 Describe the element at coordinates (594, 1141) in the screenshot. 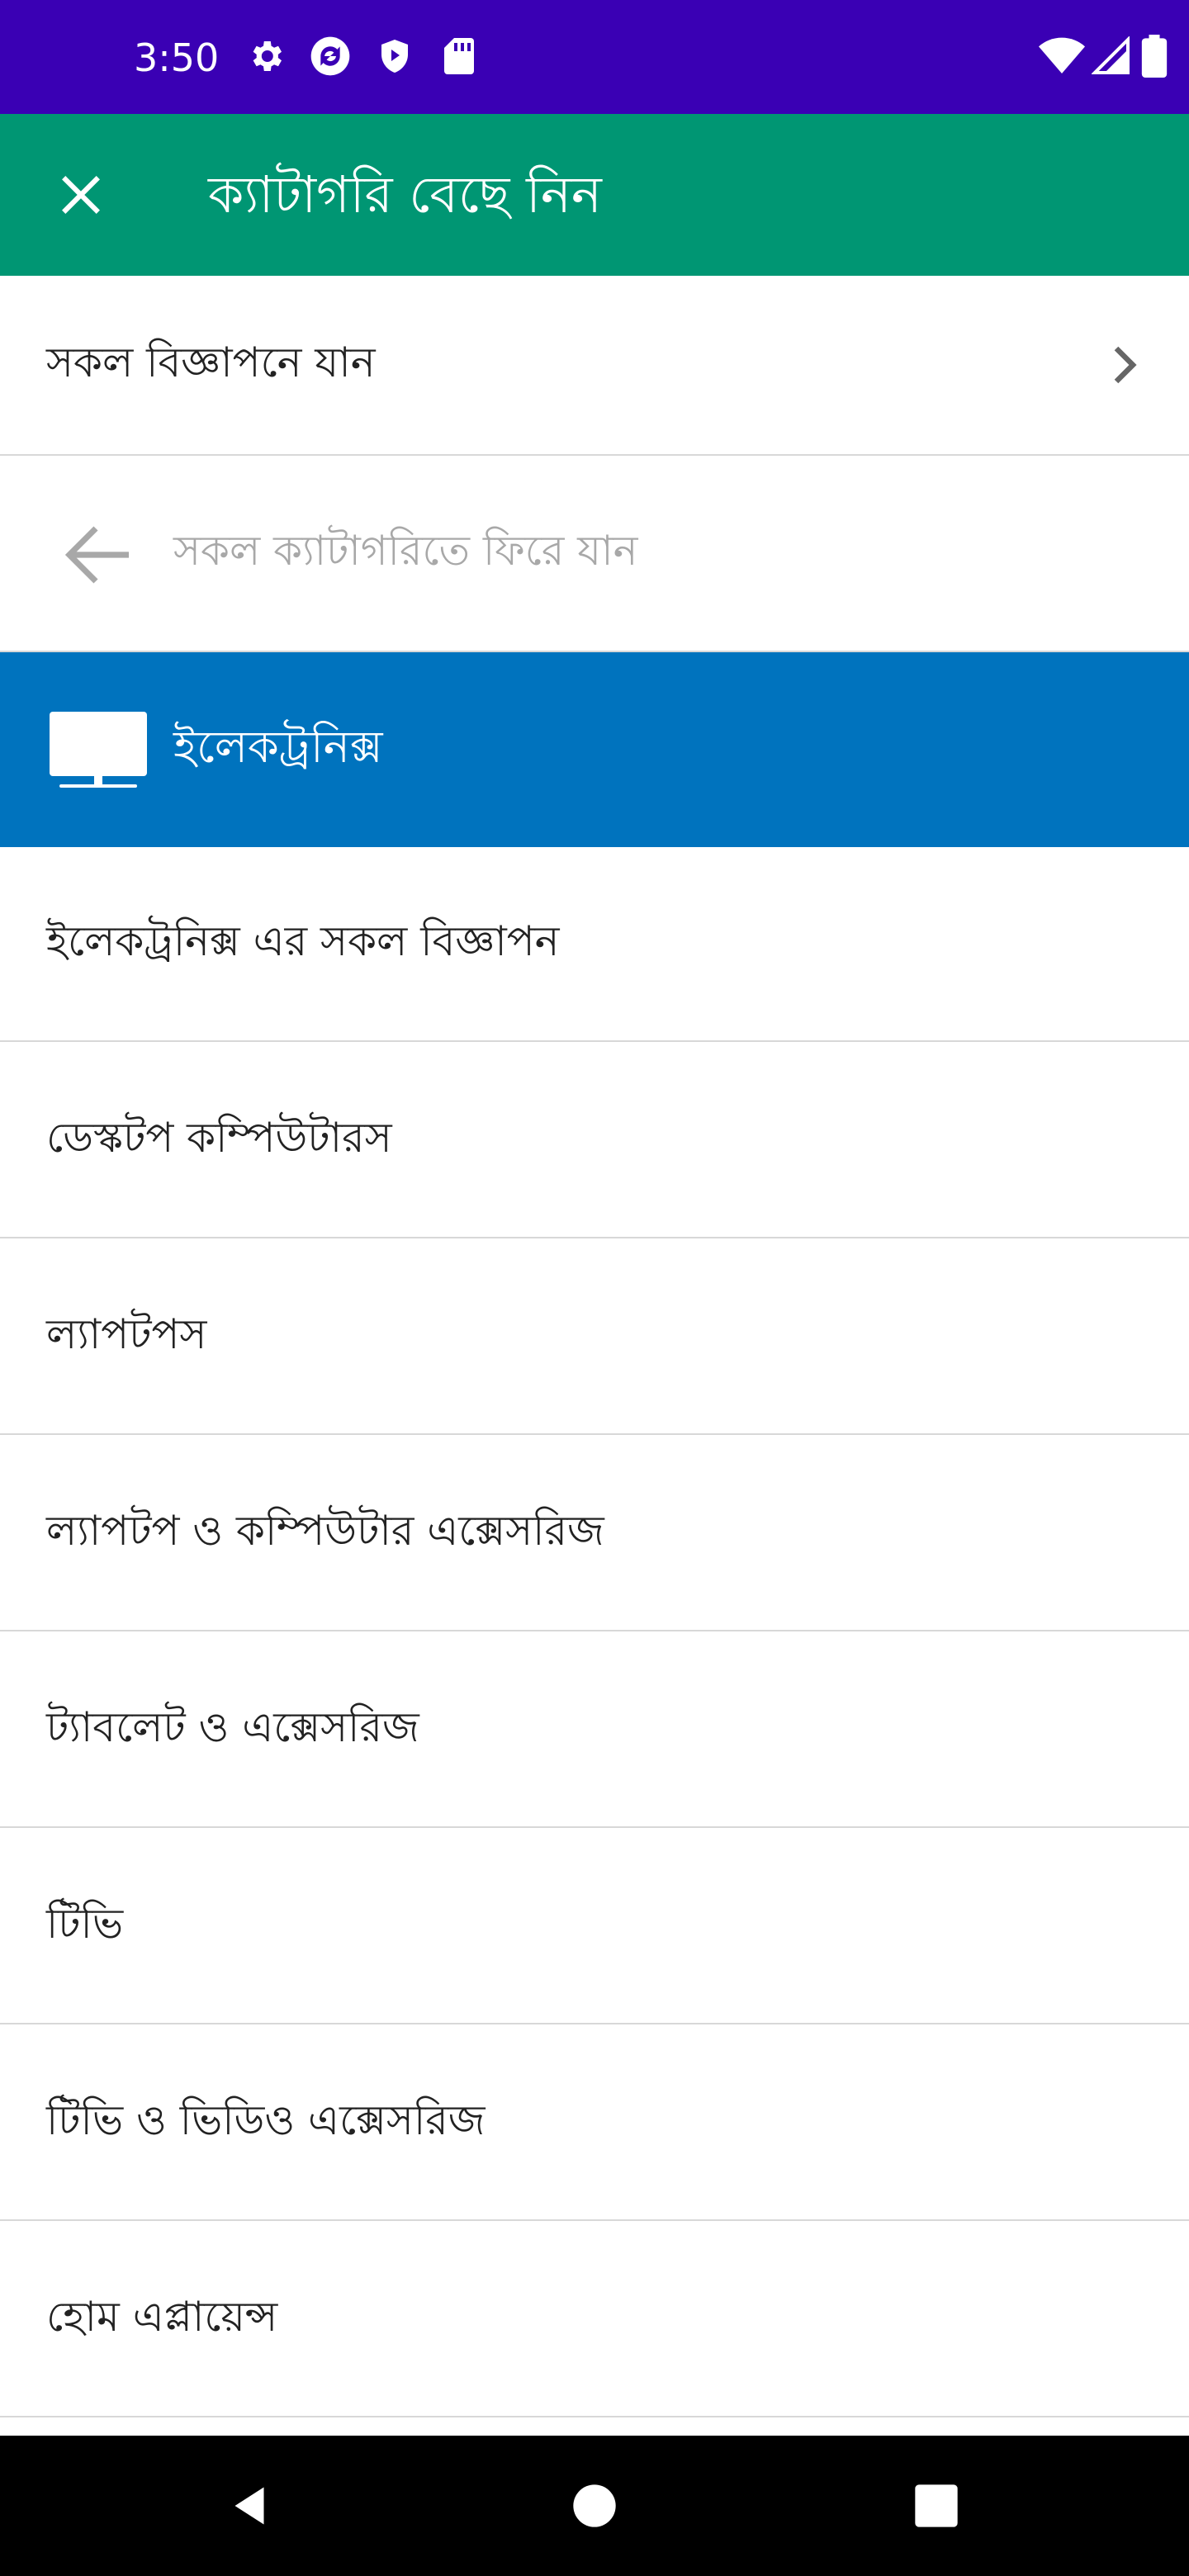

I see `list-item: ডেস্কটপ কম্পিউটারস` at that location.